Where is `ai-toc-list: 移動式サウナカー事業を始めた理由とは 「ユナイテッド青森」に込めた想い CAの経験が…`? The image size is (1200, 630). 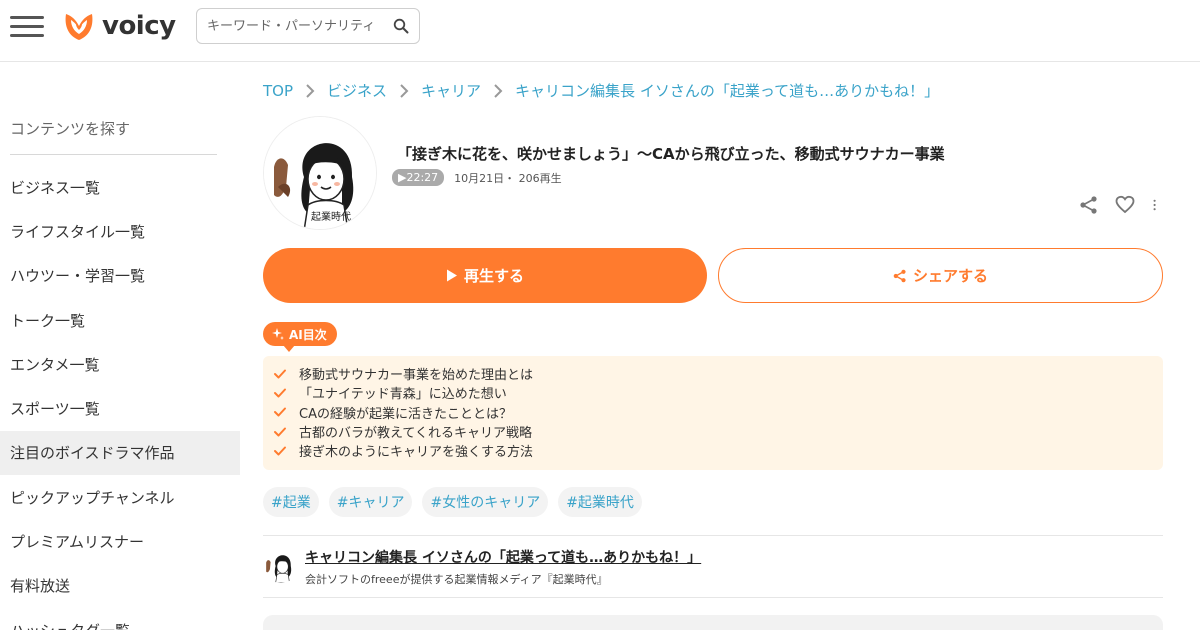 ai-toc-list: 移動式サウナカー事業を始めた理由とは 「ユナイテッド青森」に込めた想い CAの経験が… is located at coordinates (713, 413).